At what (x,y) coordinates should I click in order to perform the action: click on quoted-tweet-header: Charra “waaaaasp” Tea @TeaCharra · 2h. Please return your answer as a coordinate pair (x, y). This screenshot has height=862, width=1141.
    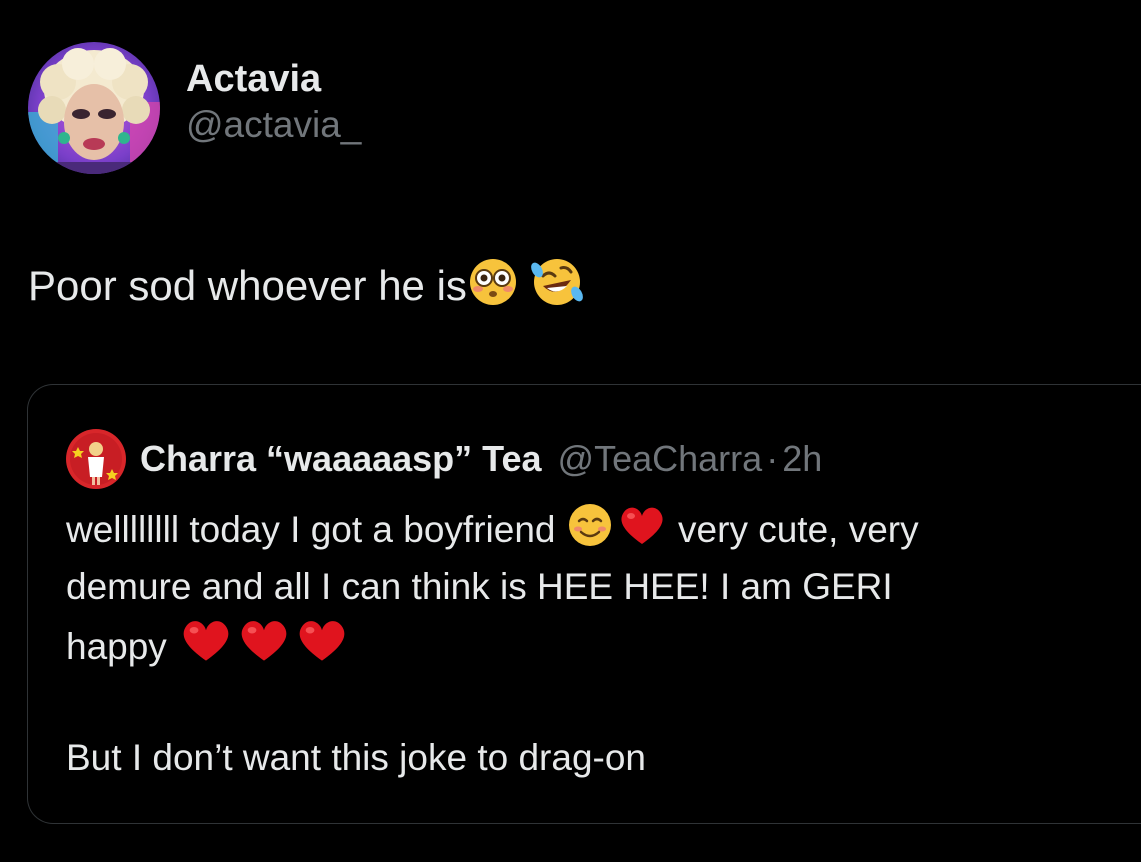
    Looking at the image, I should click on (444, 459).